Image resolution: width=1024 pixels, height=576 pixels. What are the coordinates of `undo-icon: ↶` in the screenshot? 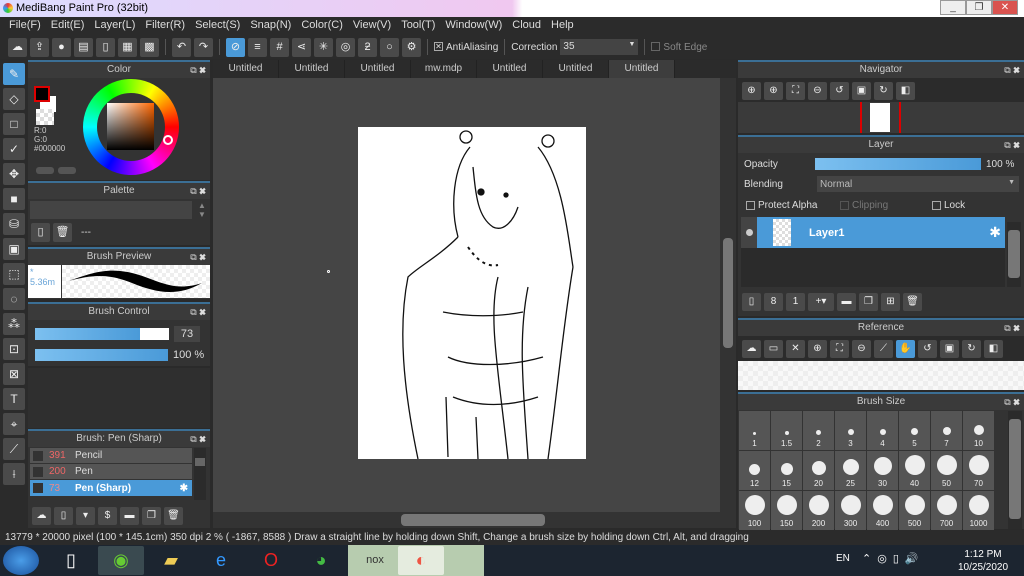 It's located at (181, 47).